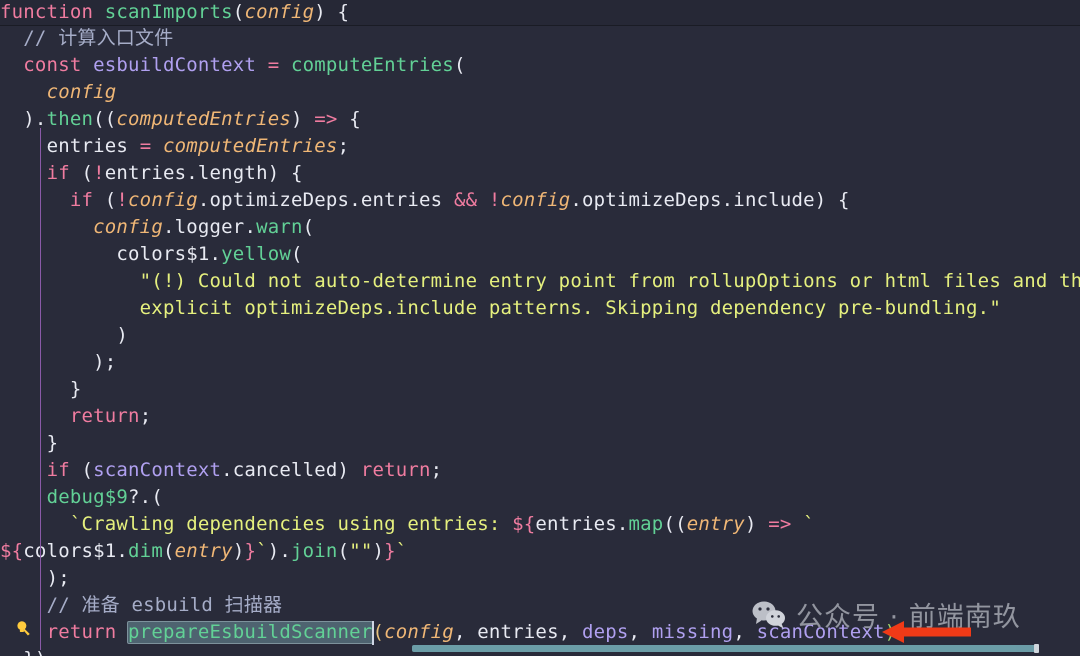 The height and width of the screenshot is (656, 1080). I want to click on code-token: =, so click(273, 65).